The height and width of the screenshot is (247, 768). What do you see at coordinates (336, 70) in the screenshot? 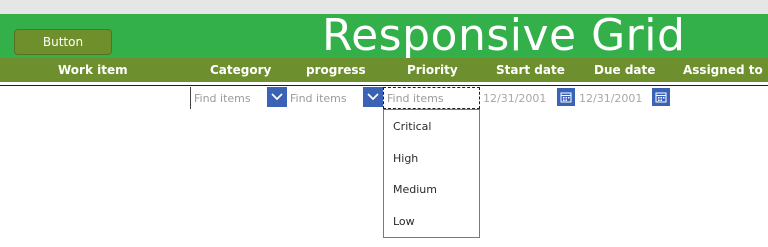
I see `column-header-progress: progress` at bounding box center [336, 70].